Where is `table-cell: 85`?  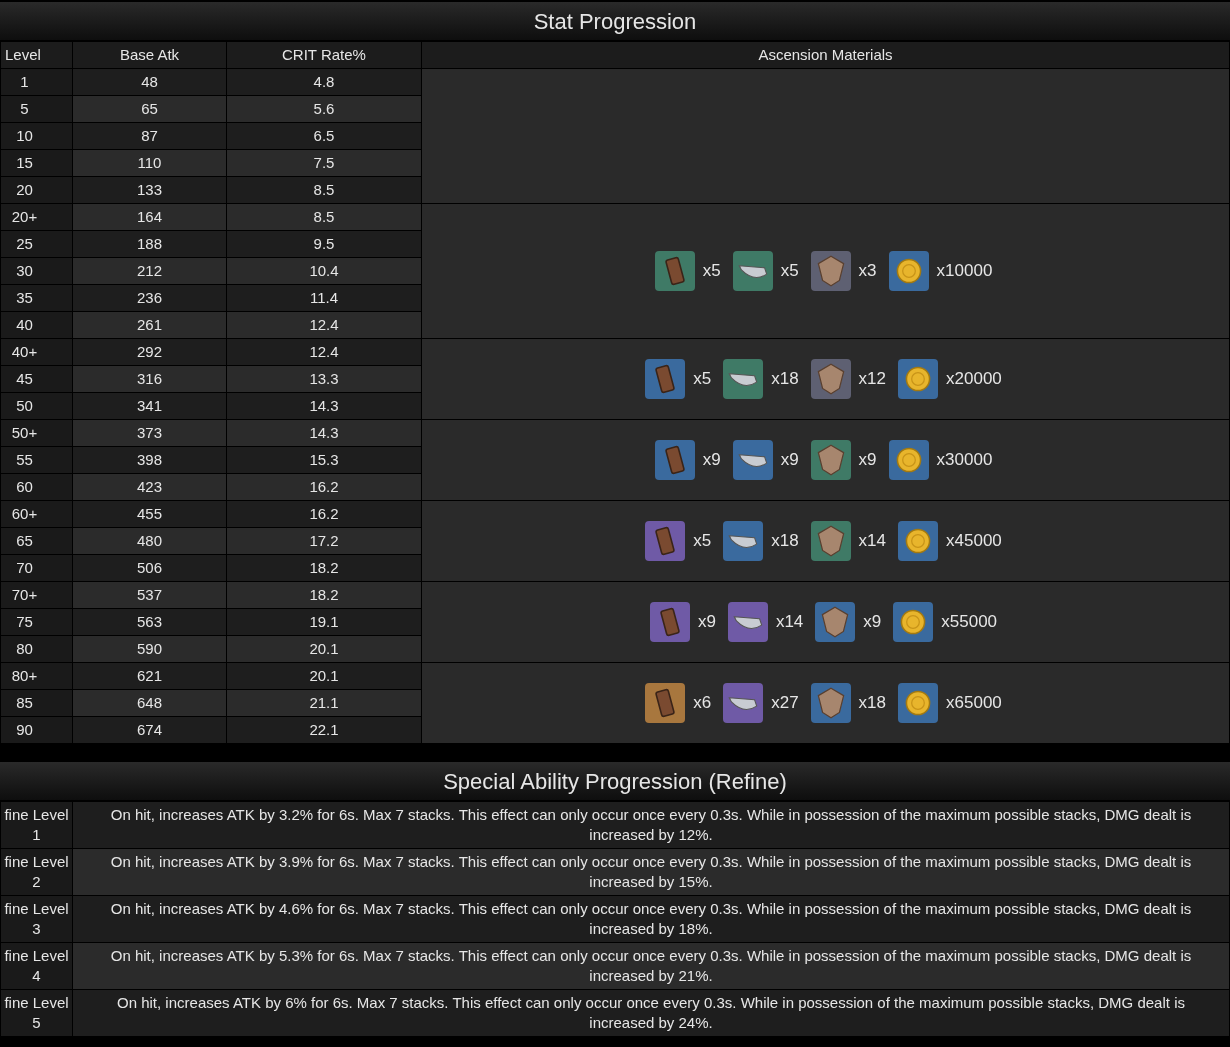 table-cell: 85 is located at coordinates (36, 703).